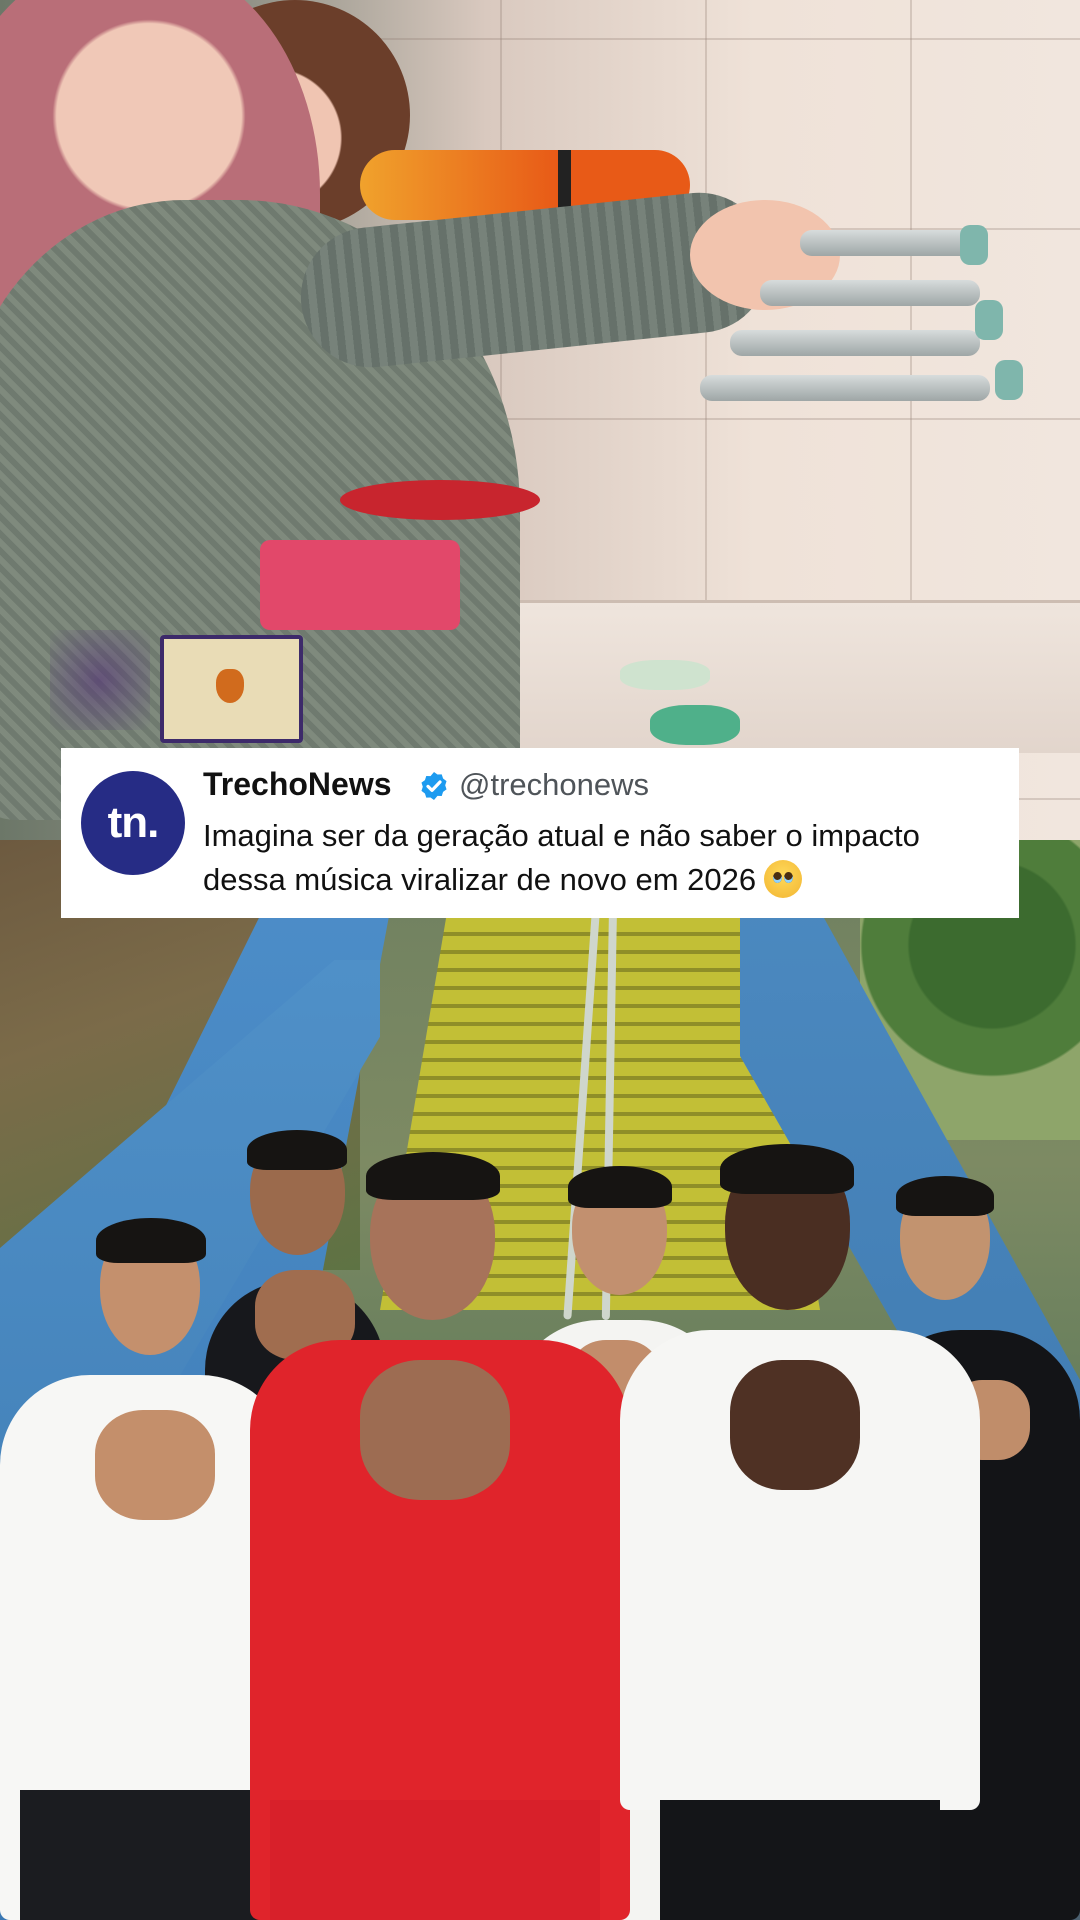  Describe the element at coordinates (783, 879) in the screenshot. I see `pleading-face-icon` at that location.